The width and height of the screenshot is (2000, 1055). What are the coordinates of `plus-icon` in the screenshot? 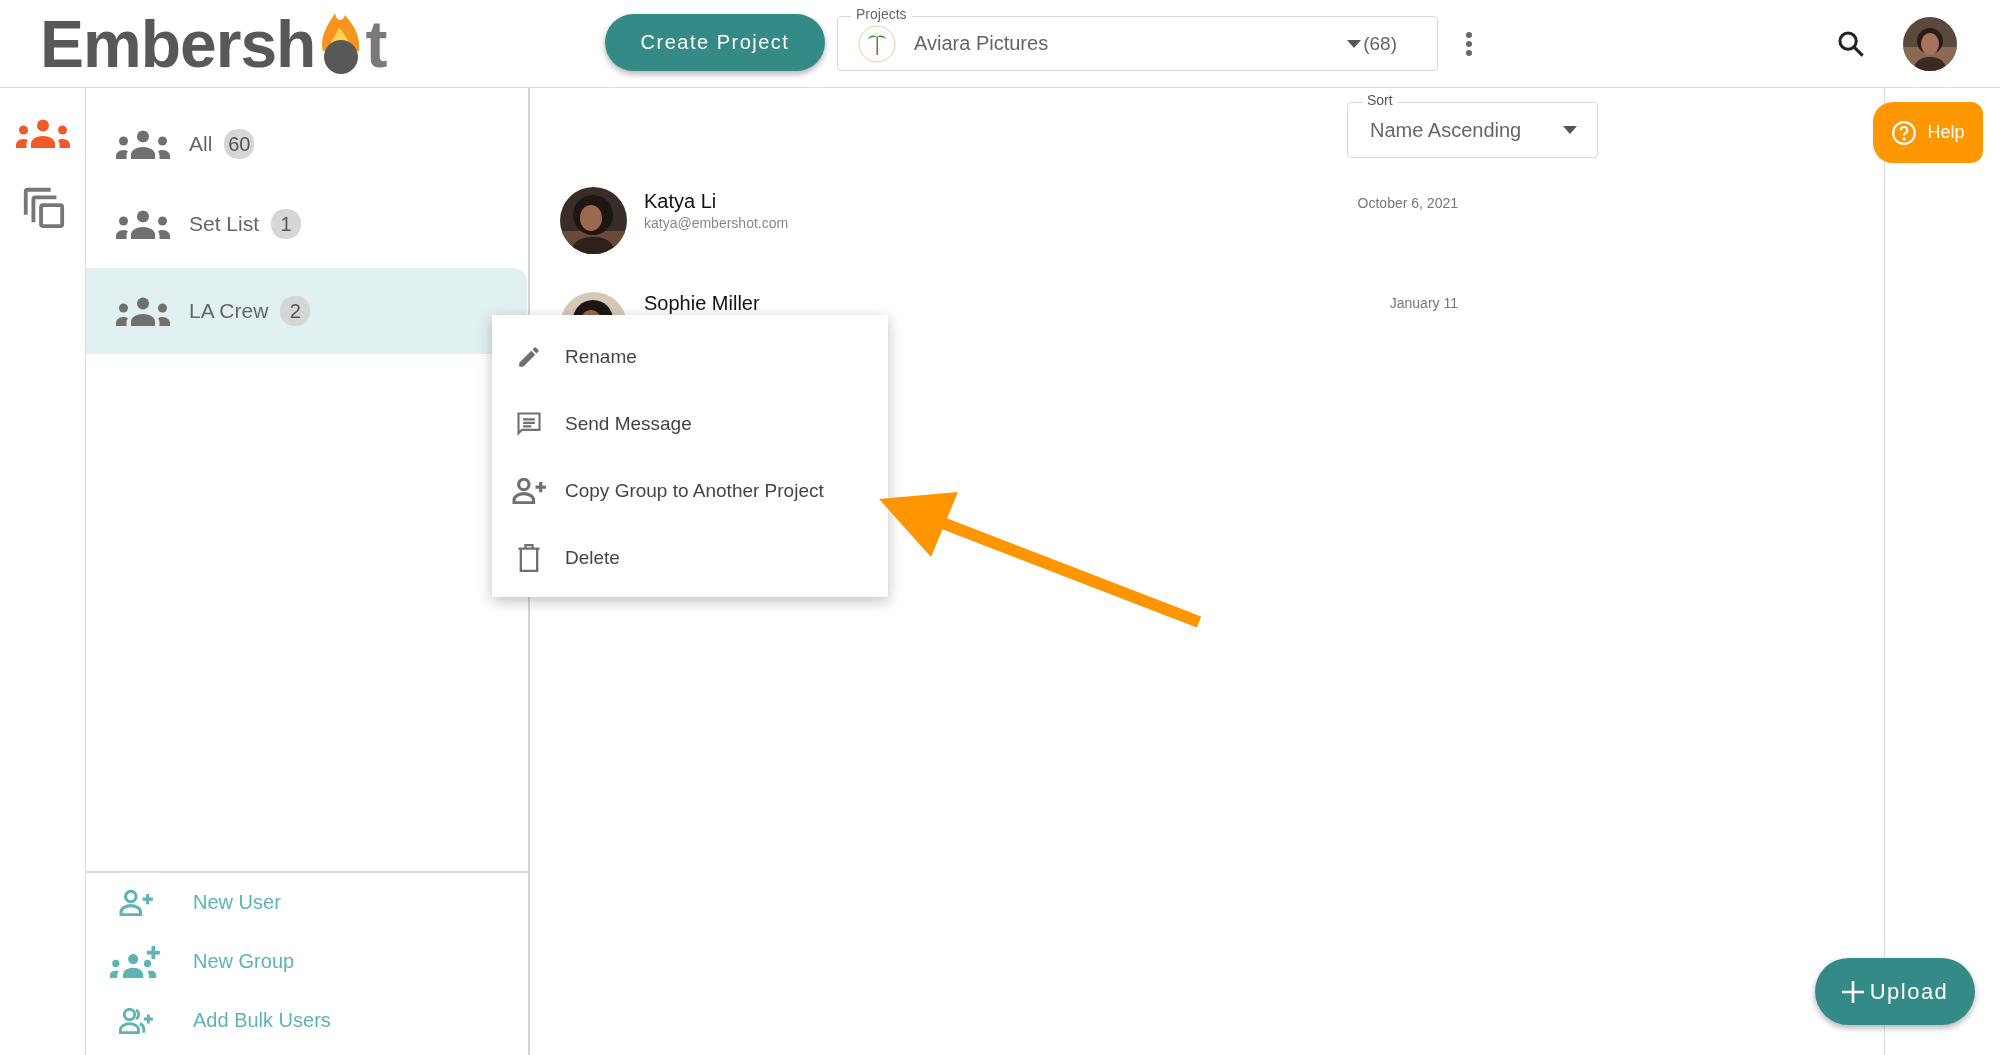 It's located at (1852, 991).